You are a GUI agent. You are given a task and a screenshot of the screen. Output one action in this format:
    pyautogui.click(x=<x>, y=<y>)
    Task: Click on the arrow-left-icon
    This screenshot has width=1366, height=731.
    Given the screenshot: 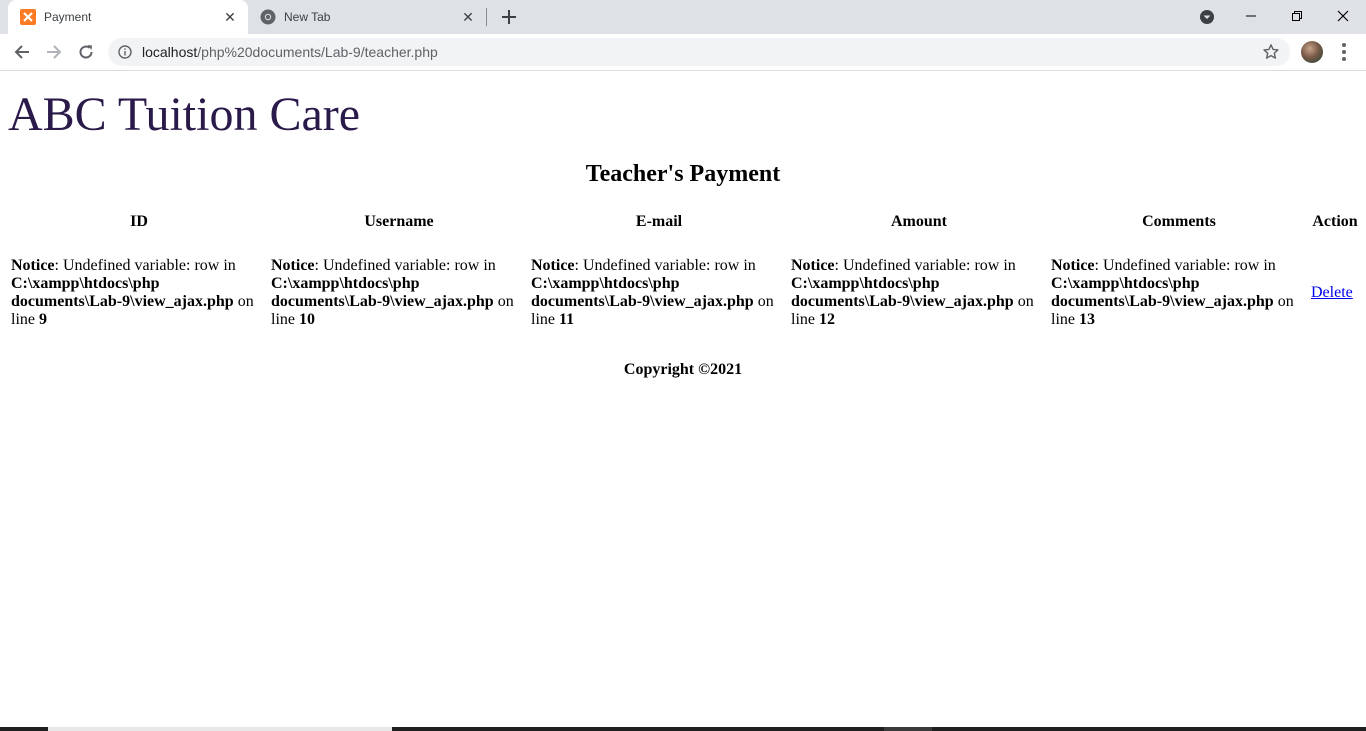 What is the action you would take?
    pyautogui.click(x=21, y=52)
    